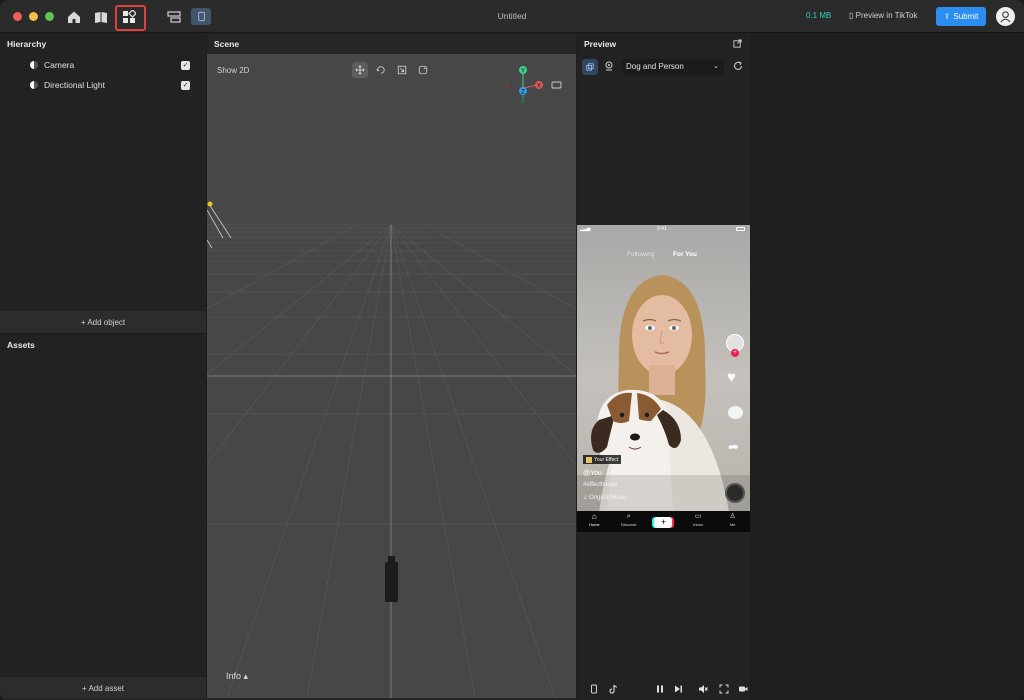 Image resolution: width=1024 pixels, height=700 pixels. What do you see at coordinates (947, 16) in the screenshot?
I see `upload-icon: ⇪` at bounding box center [947, 16].